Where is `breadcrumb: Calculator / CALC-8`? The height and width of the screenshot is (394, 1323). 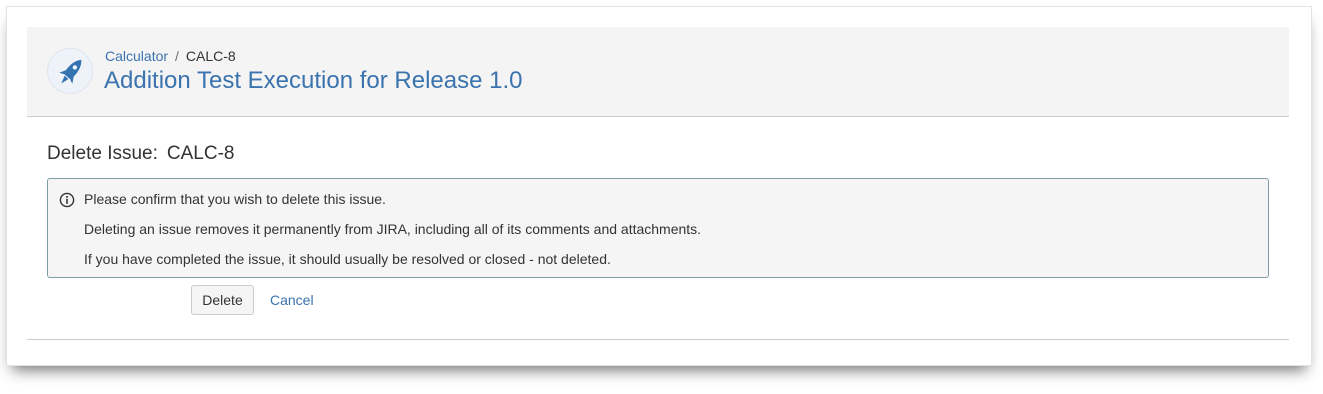 breadcrumb: Calculator / CALC-8 is located at coordinates (170, 56).